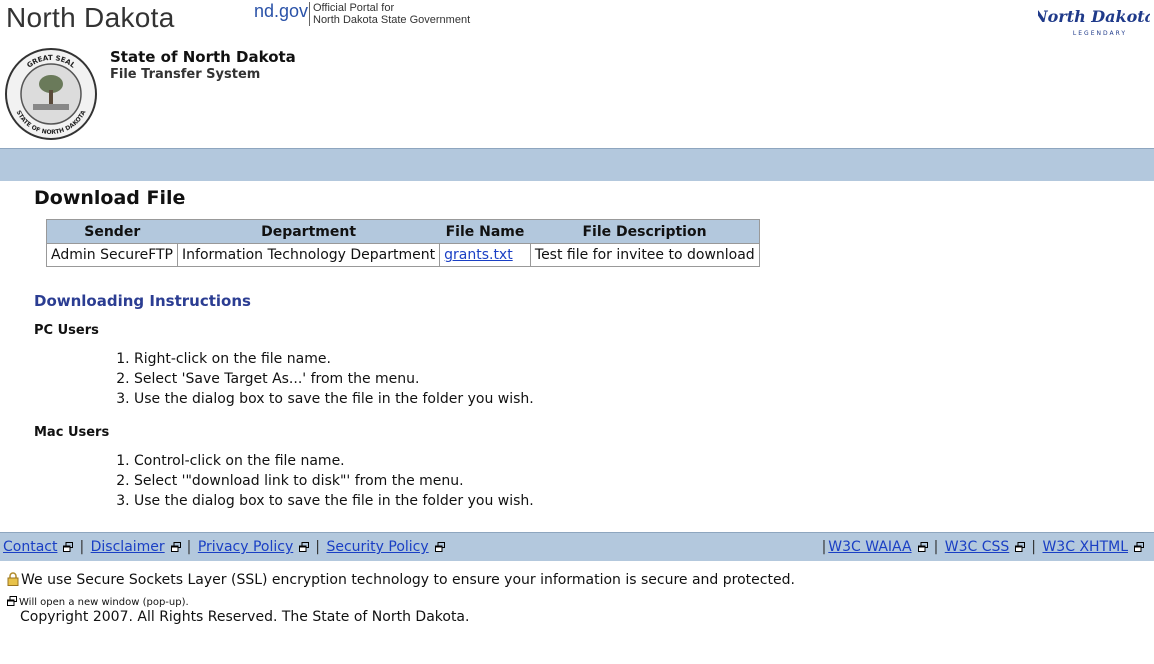 The height and width of the screenshot is (664, 1154). What do you see at coordinates (128, 547) in the screenshot?
I see `disclaimer-link: Disclaimer` at bounding box center [128, 547].